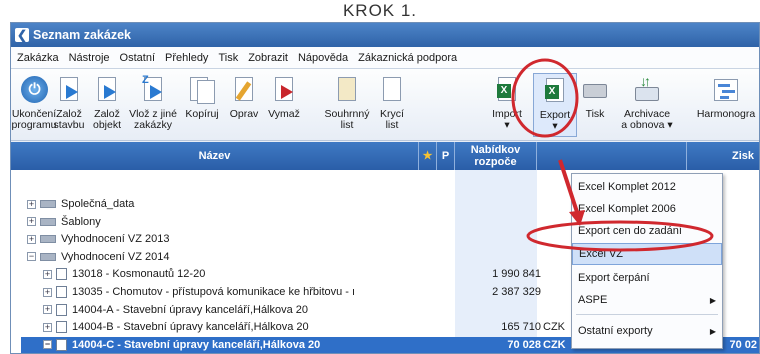 The height and width of the screenshot is (354, 760). What do you see at coordinates (284, 90) in the screenshot?
I see `delete-icon` at bounding box center [284, 90].